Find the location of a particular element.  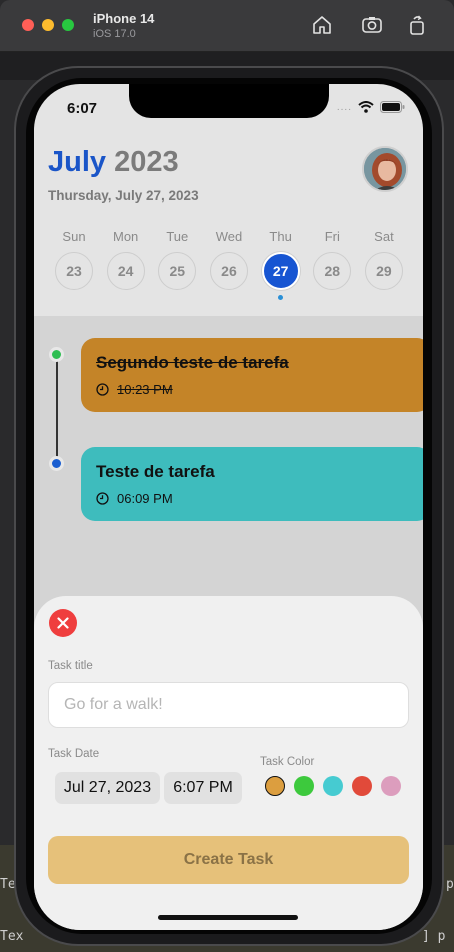

task-title-label: Task title is located at coordinates (70, 666).